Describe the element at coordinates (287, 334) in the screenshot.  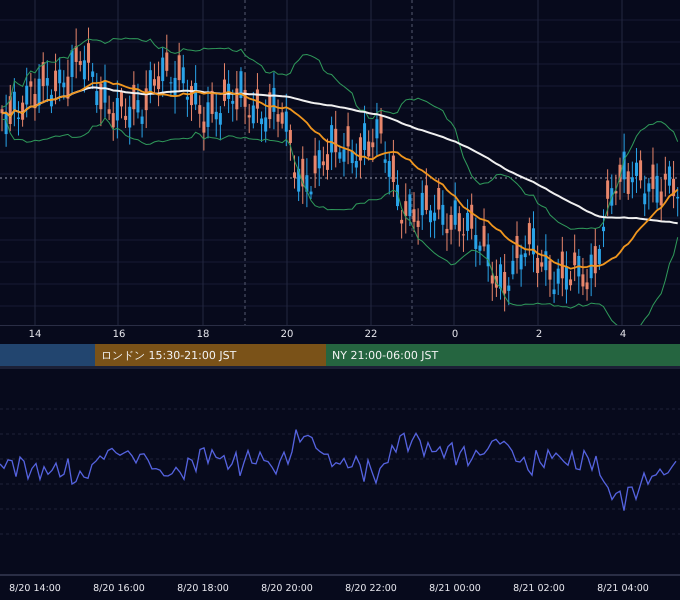
I see `time-axis-label: 20` at that location.